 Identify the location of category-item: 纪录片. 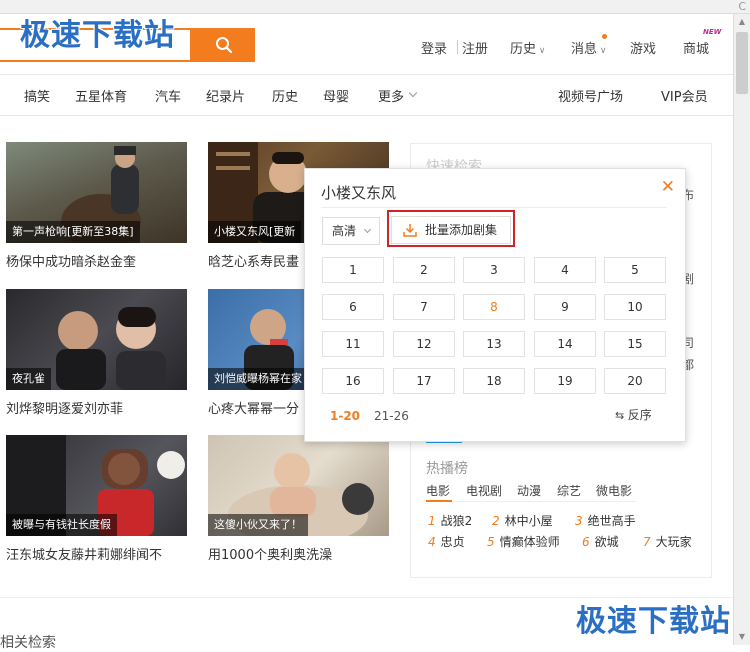
(225, 95).